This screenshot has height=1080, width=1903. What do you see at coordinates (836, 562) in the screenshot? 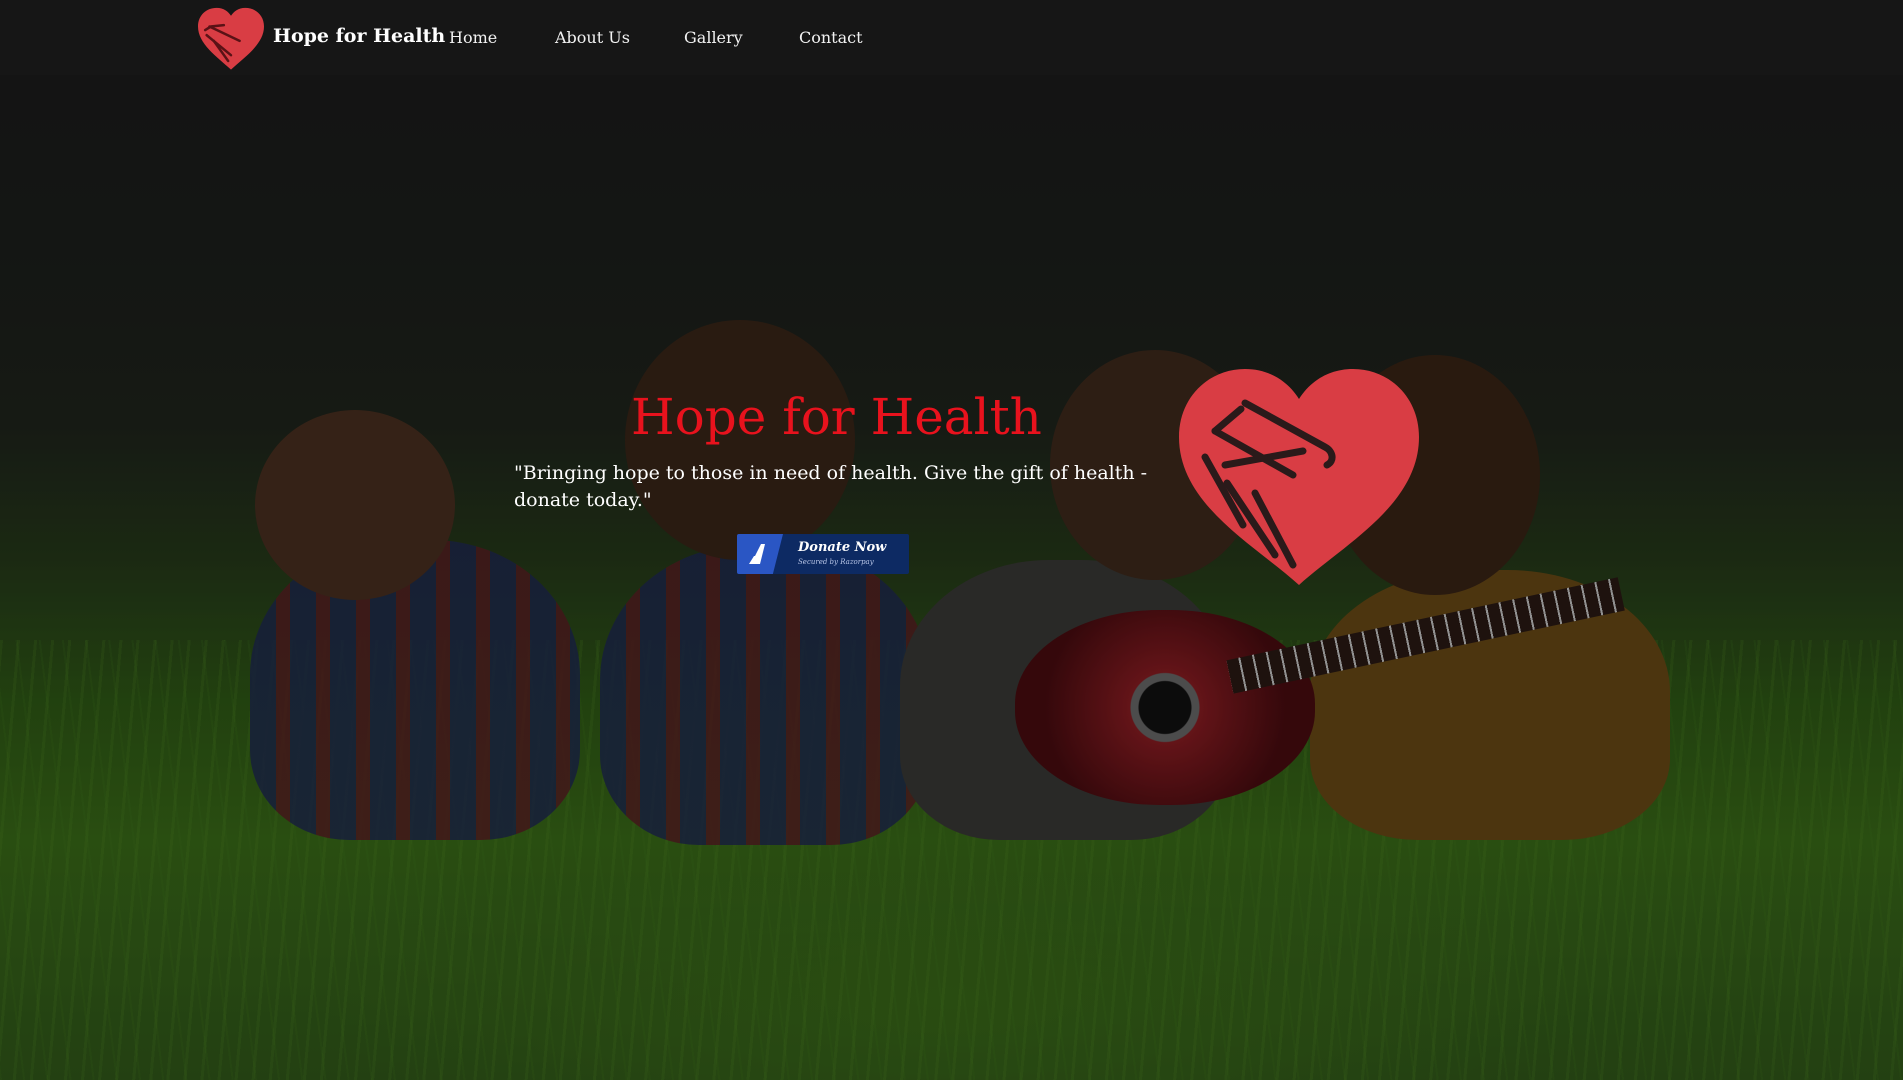
I see `donate-secured-label: Secured by Razorpay` at bounding box center [836, 562].